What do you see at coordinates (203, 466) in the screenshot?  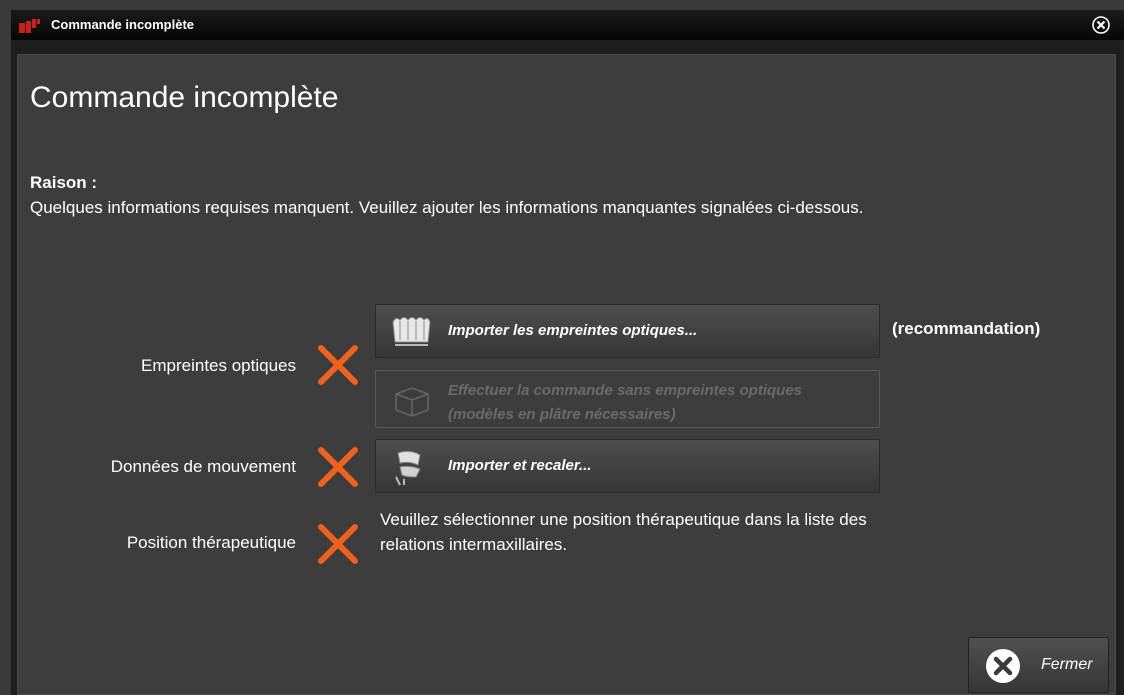 I see `row-label-motion-data: Données de mouvement` at bounding box center [203, 466].